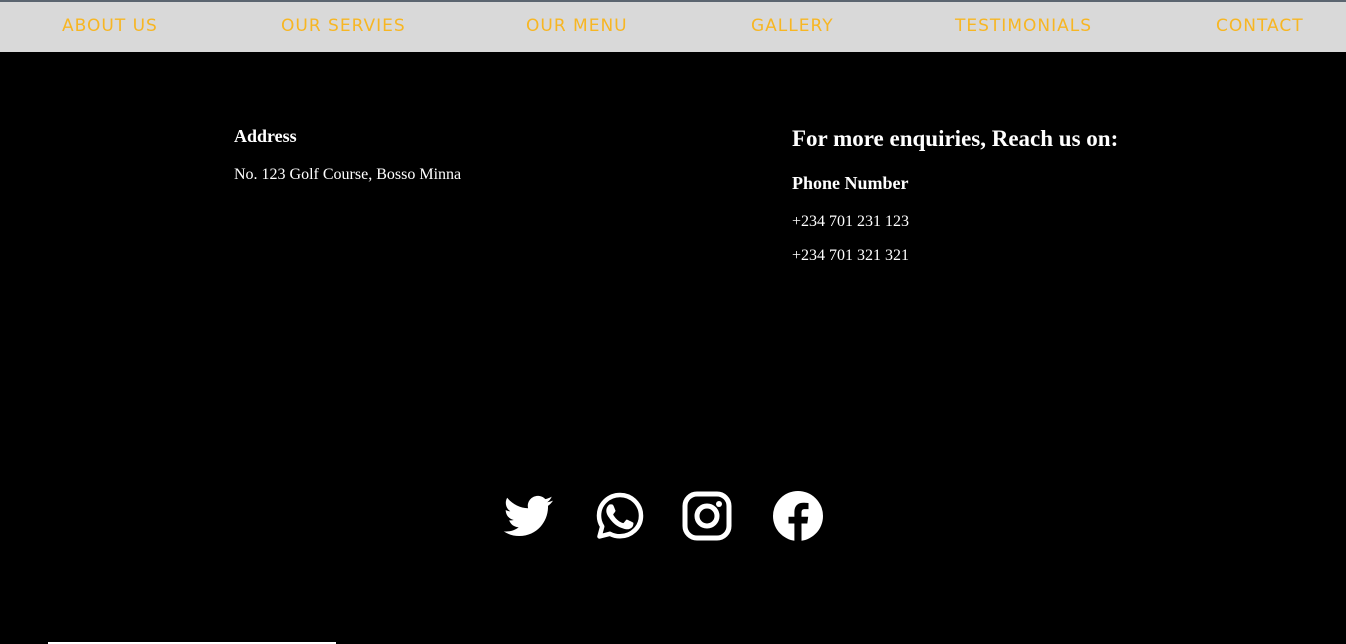 The height and width of the screenshot is (644, 1346). What do you see at coordinates (792, 26) in the screenshot?
I see `nav-link-gallery: GALLERY` at bounding box center [792, 26].